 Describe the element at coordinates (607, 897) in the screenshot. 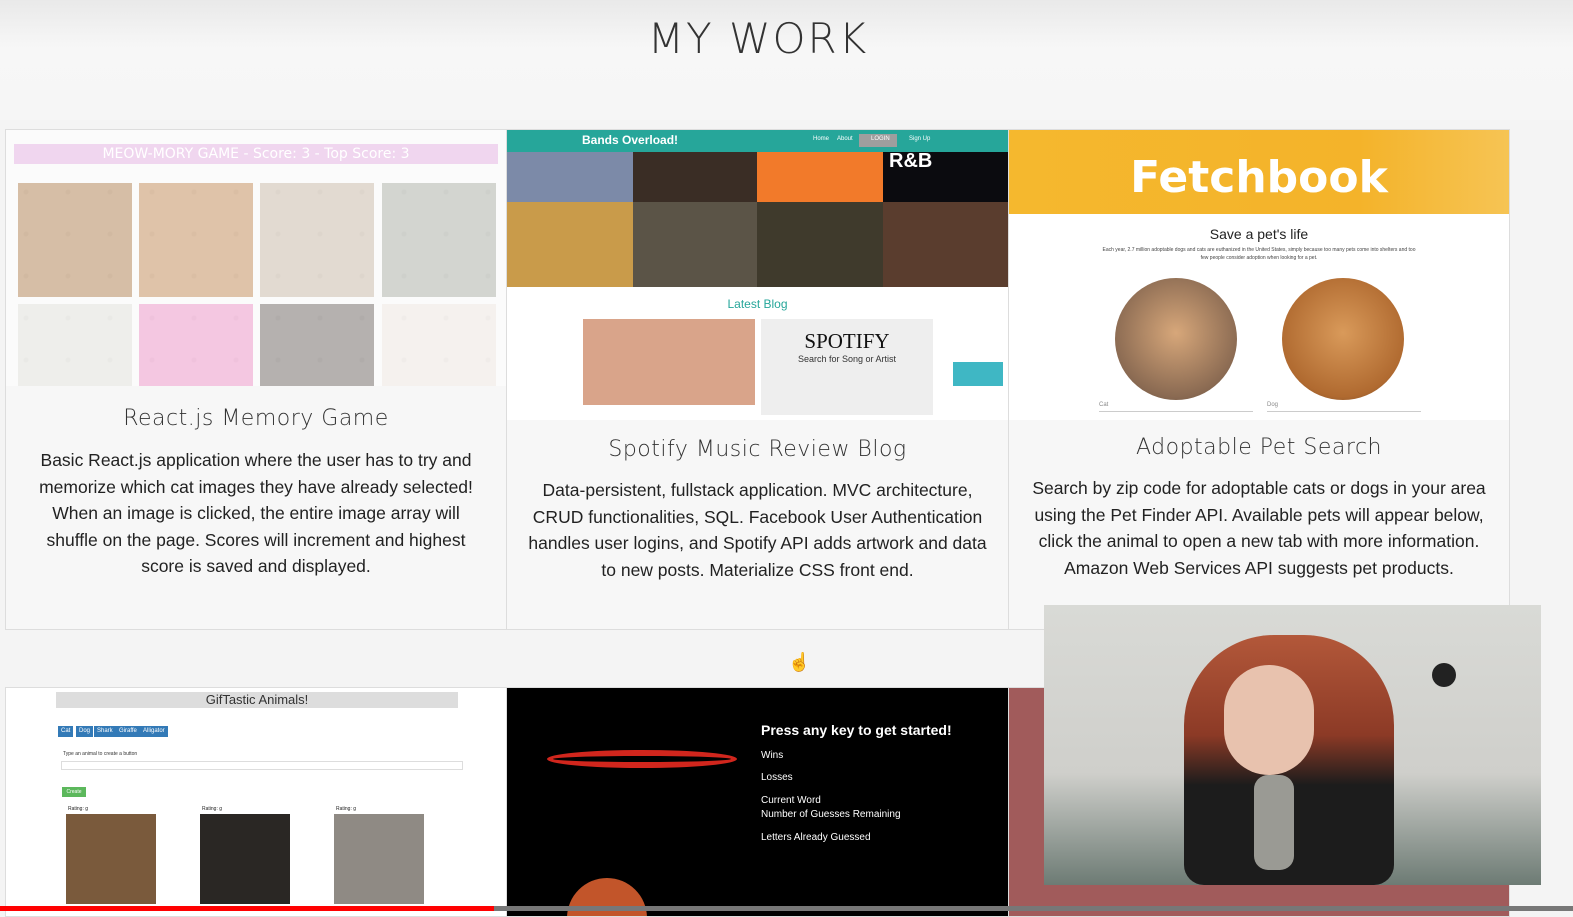

I see `basketball` at that location.